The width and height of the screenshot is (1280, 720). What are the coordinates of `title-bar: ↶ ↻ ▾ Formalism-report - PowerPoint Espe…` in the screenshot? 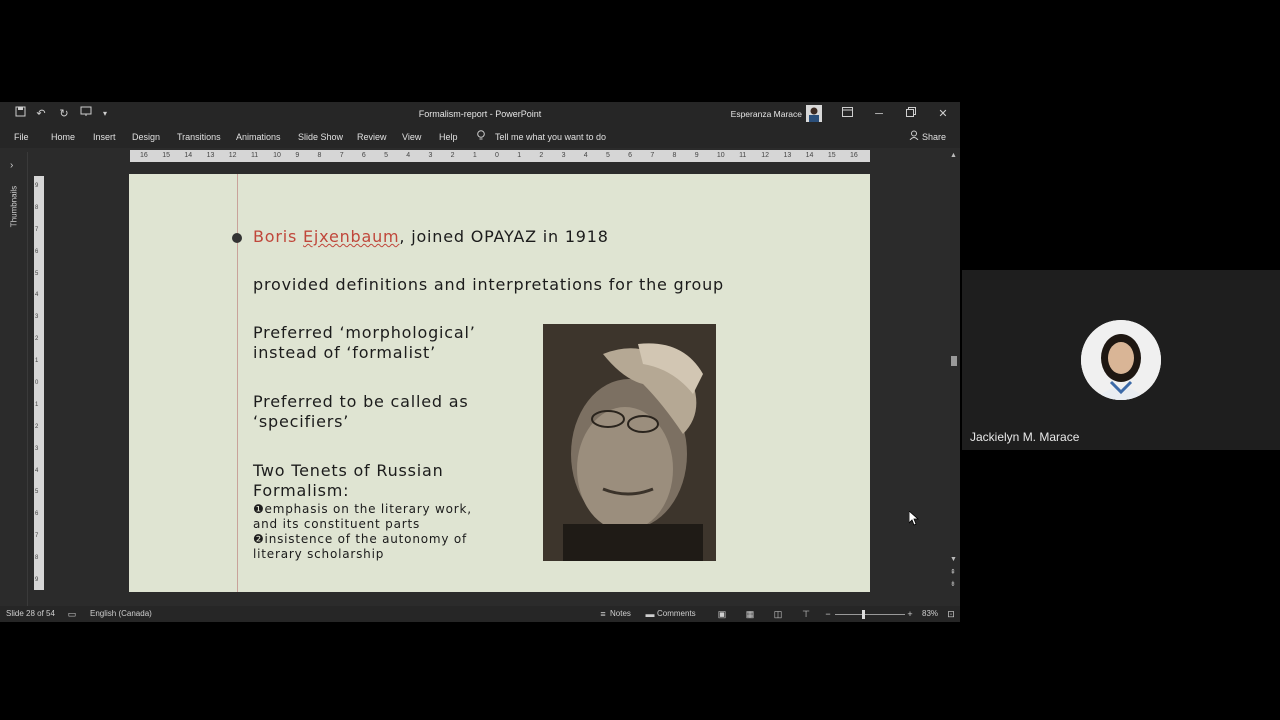 It's located at (480, 114).